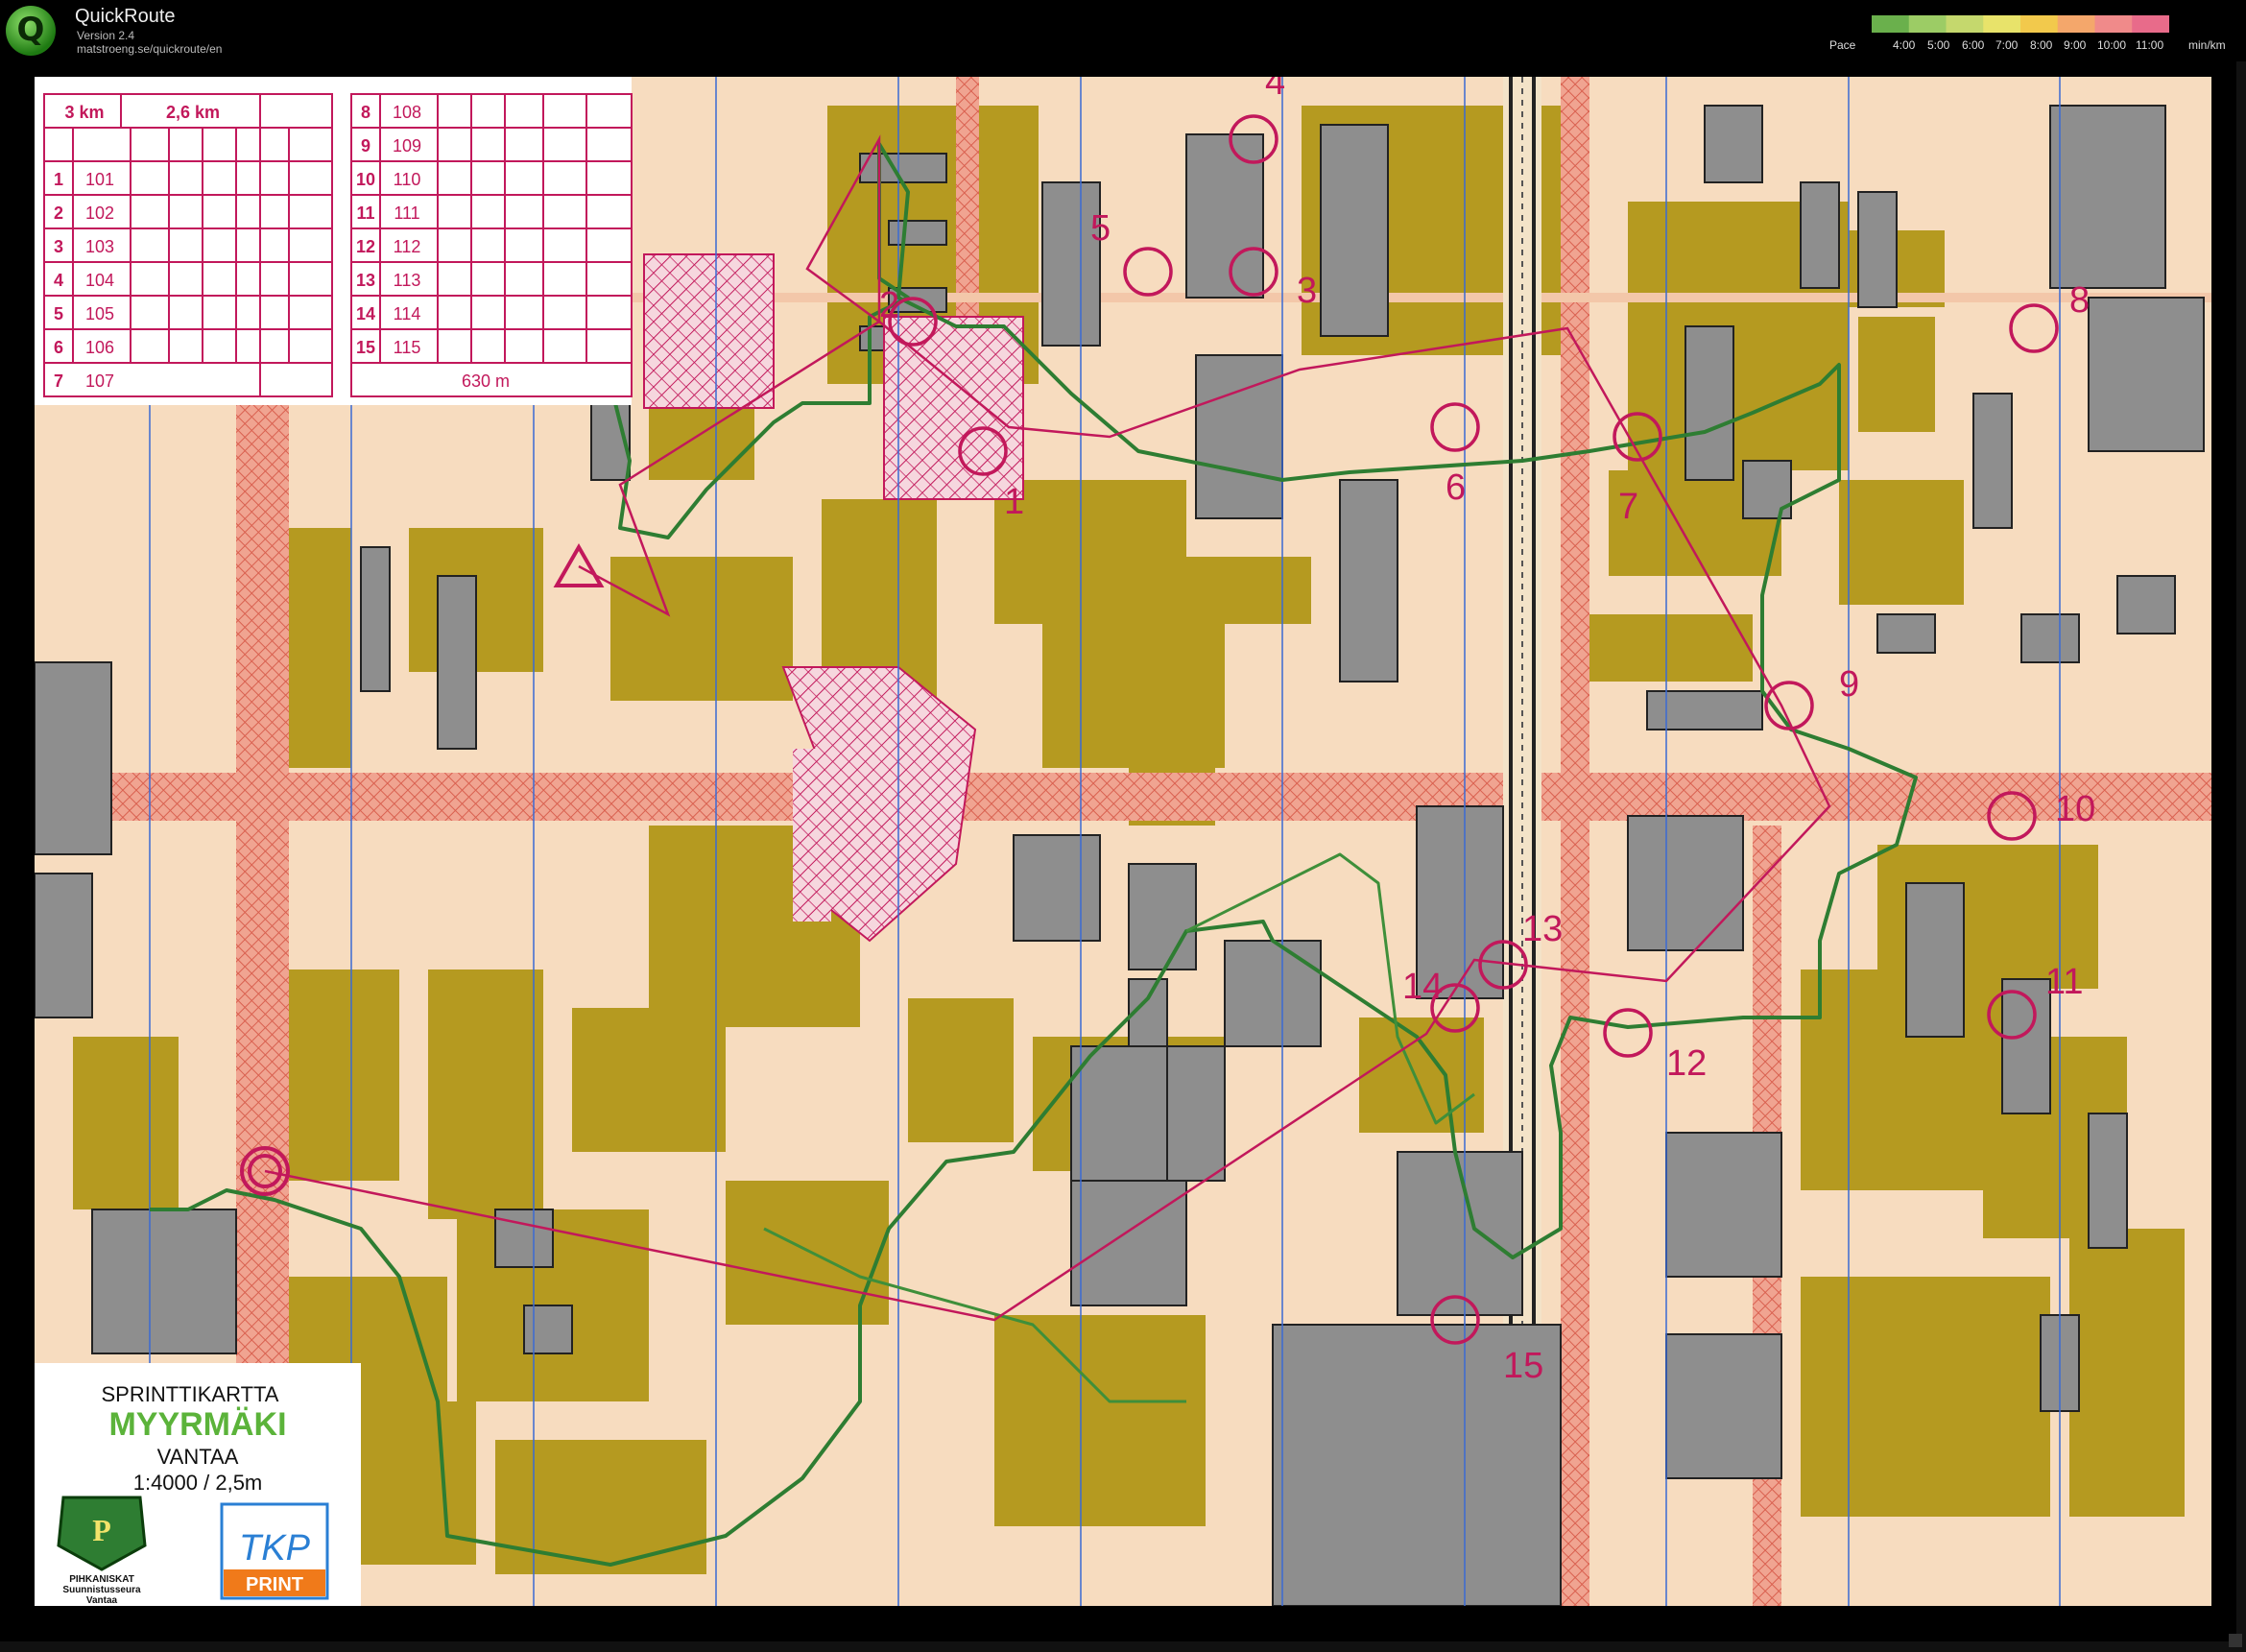 Image resolution: width=2246 pixels, height=1652 pixels. I want to click on pace-tick-label: 7:00, so click(2007, 45).